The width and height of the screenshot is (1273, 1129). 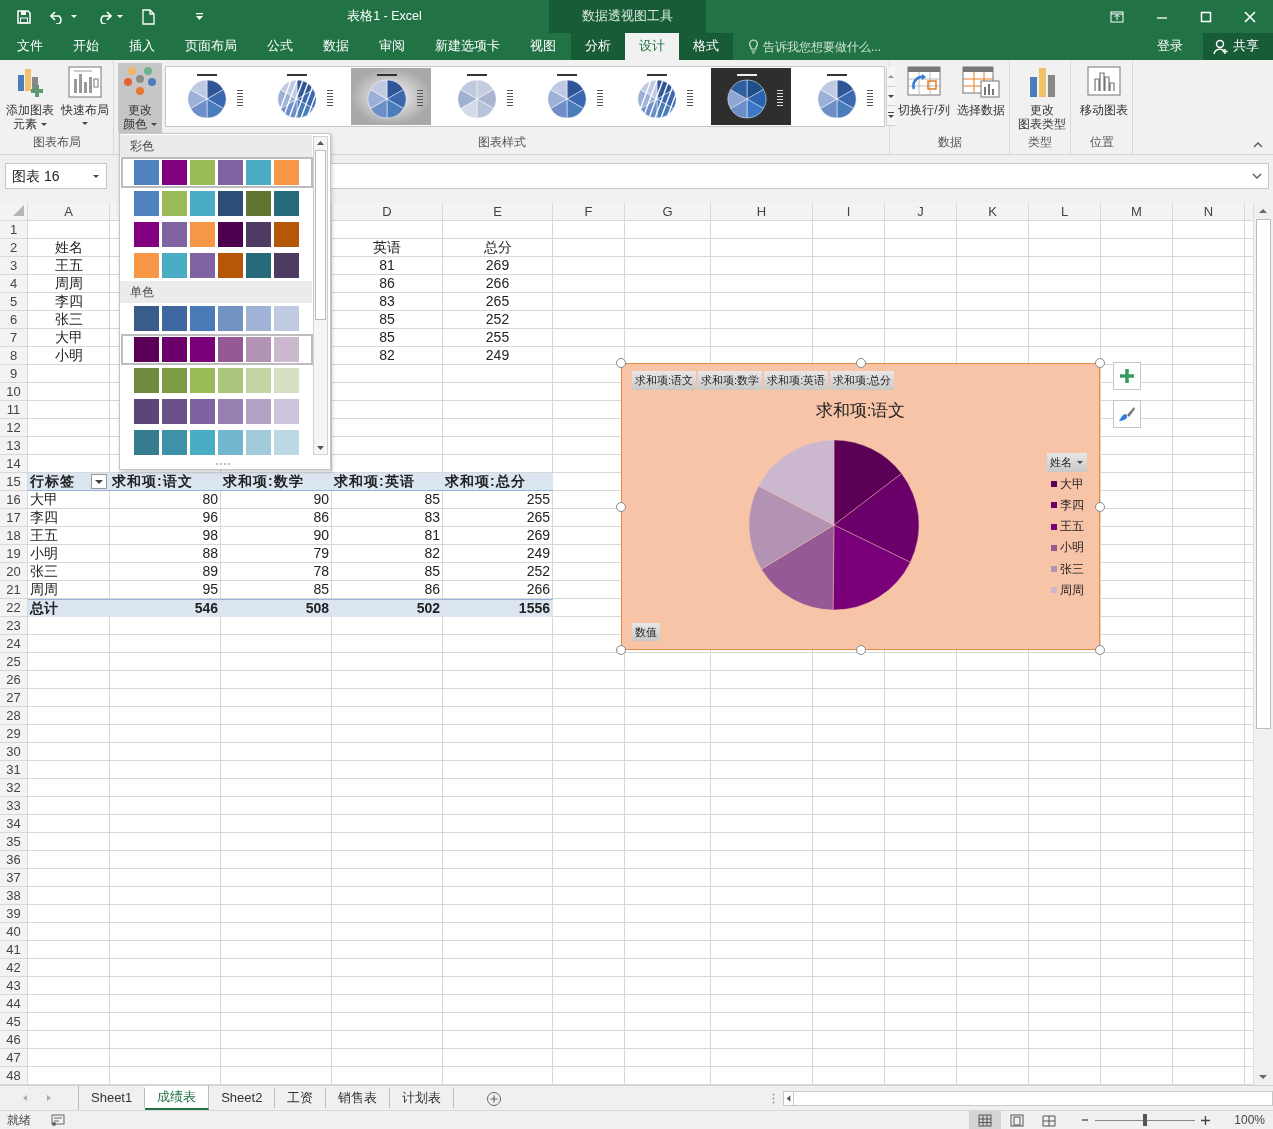 I want to click on table-cell: 求和项:数学, so click(x=276, y=482).